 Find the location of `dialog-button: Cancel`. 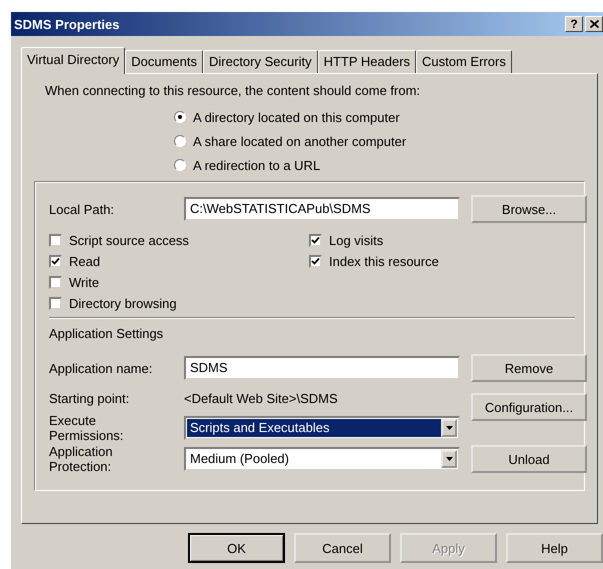

dialog-button: Cancel is located at coordinates (342, 548).